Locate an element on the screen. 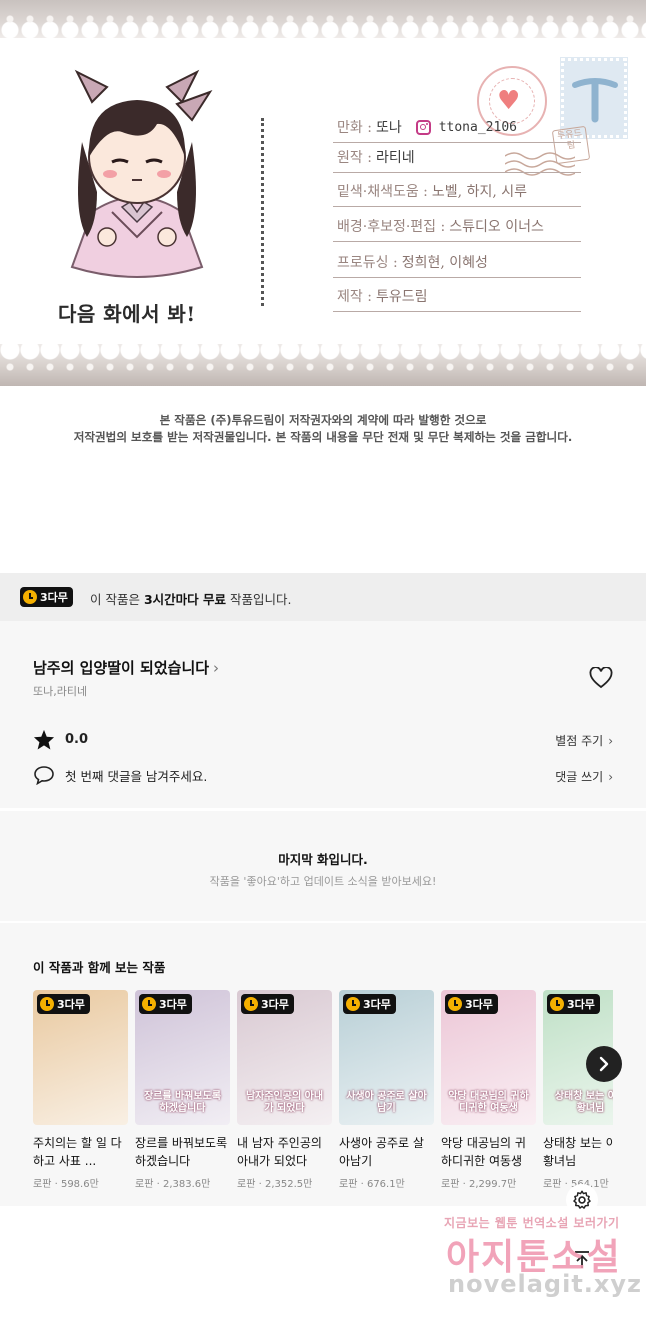 The image size is (646, 1322). recommendation-meta: 로판 · 2,383.6만 is located at coordinates (182, 1182).